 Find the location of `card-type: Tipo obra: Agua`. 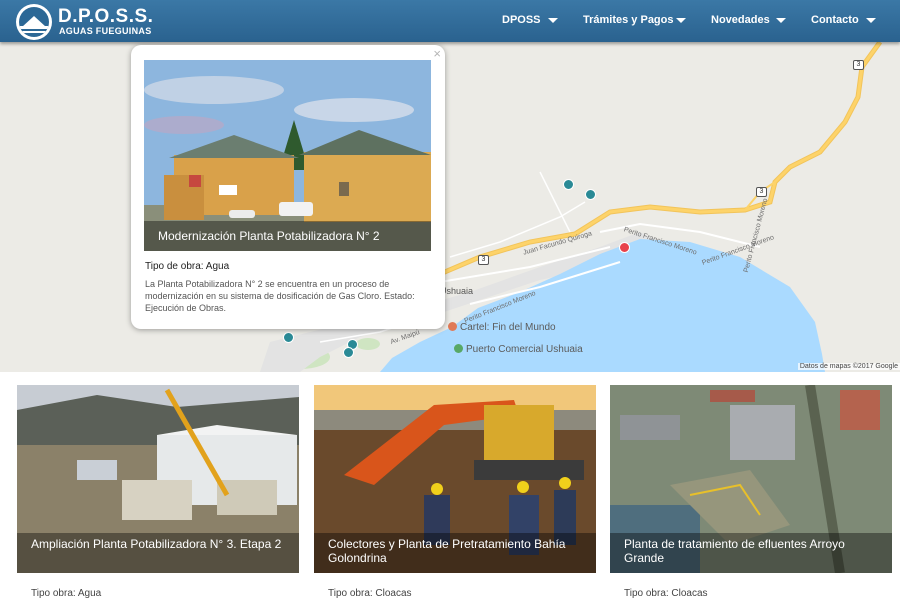

card-type: Tipo obra: Agua is located at coordinates (66, 593).